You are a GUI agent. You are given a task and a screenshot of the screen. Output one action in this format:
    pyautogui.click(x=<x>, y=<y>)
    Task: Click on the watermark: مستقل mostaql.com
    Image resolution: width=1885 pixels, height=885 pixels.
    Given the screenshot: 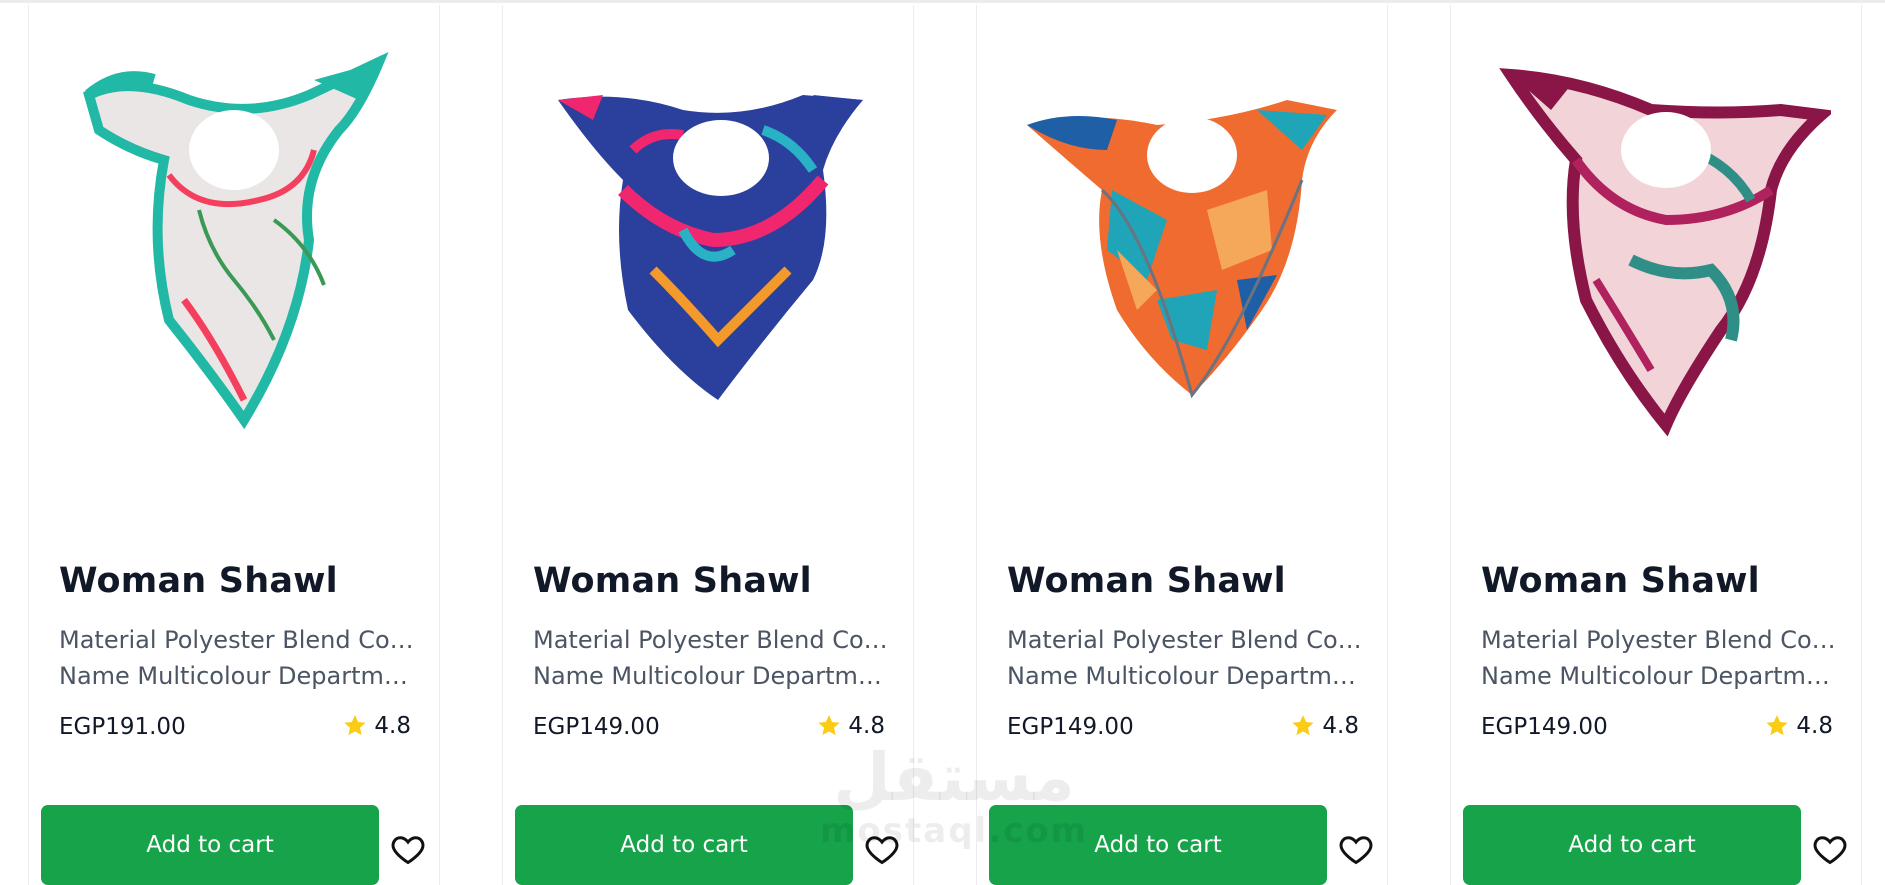 What is the action you would take?
    pyautogui.click(x=954, y=795)
    